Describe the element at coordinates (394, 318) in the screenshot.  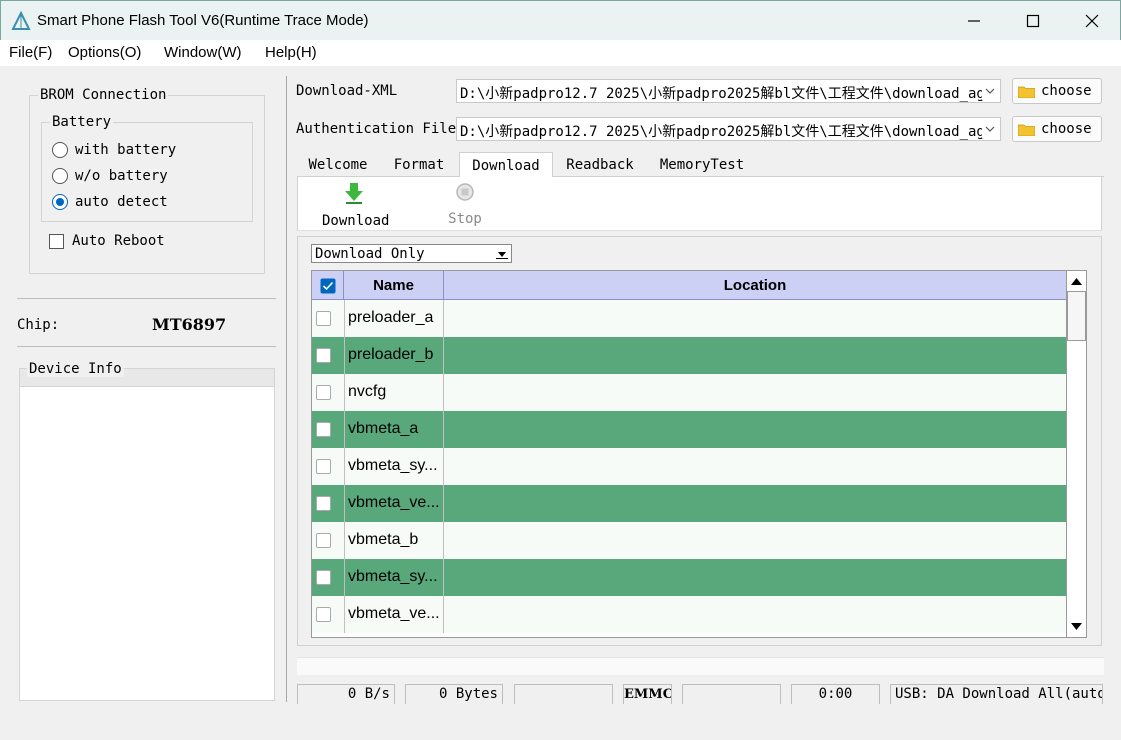
I see `row-name: preloader_a` at that location.